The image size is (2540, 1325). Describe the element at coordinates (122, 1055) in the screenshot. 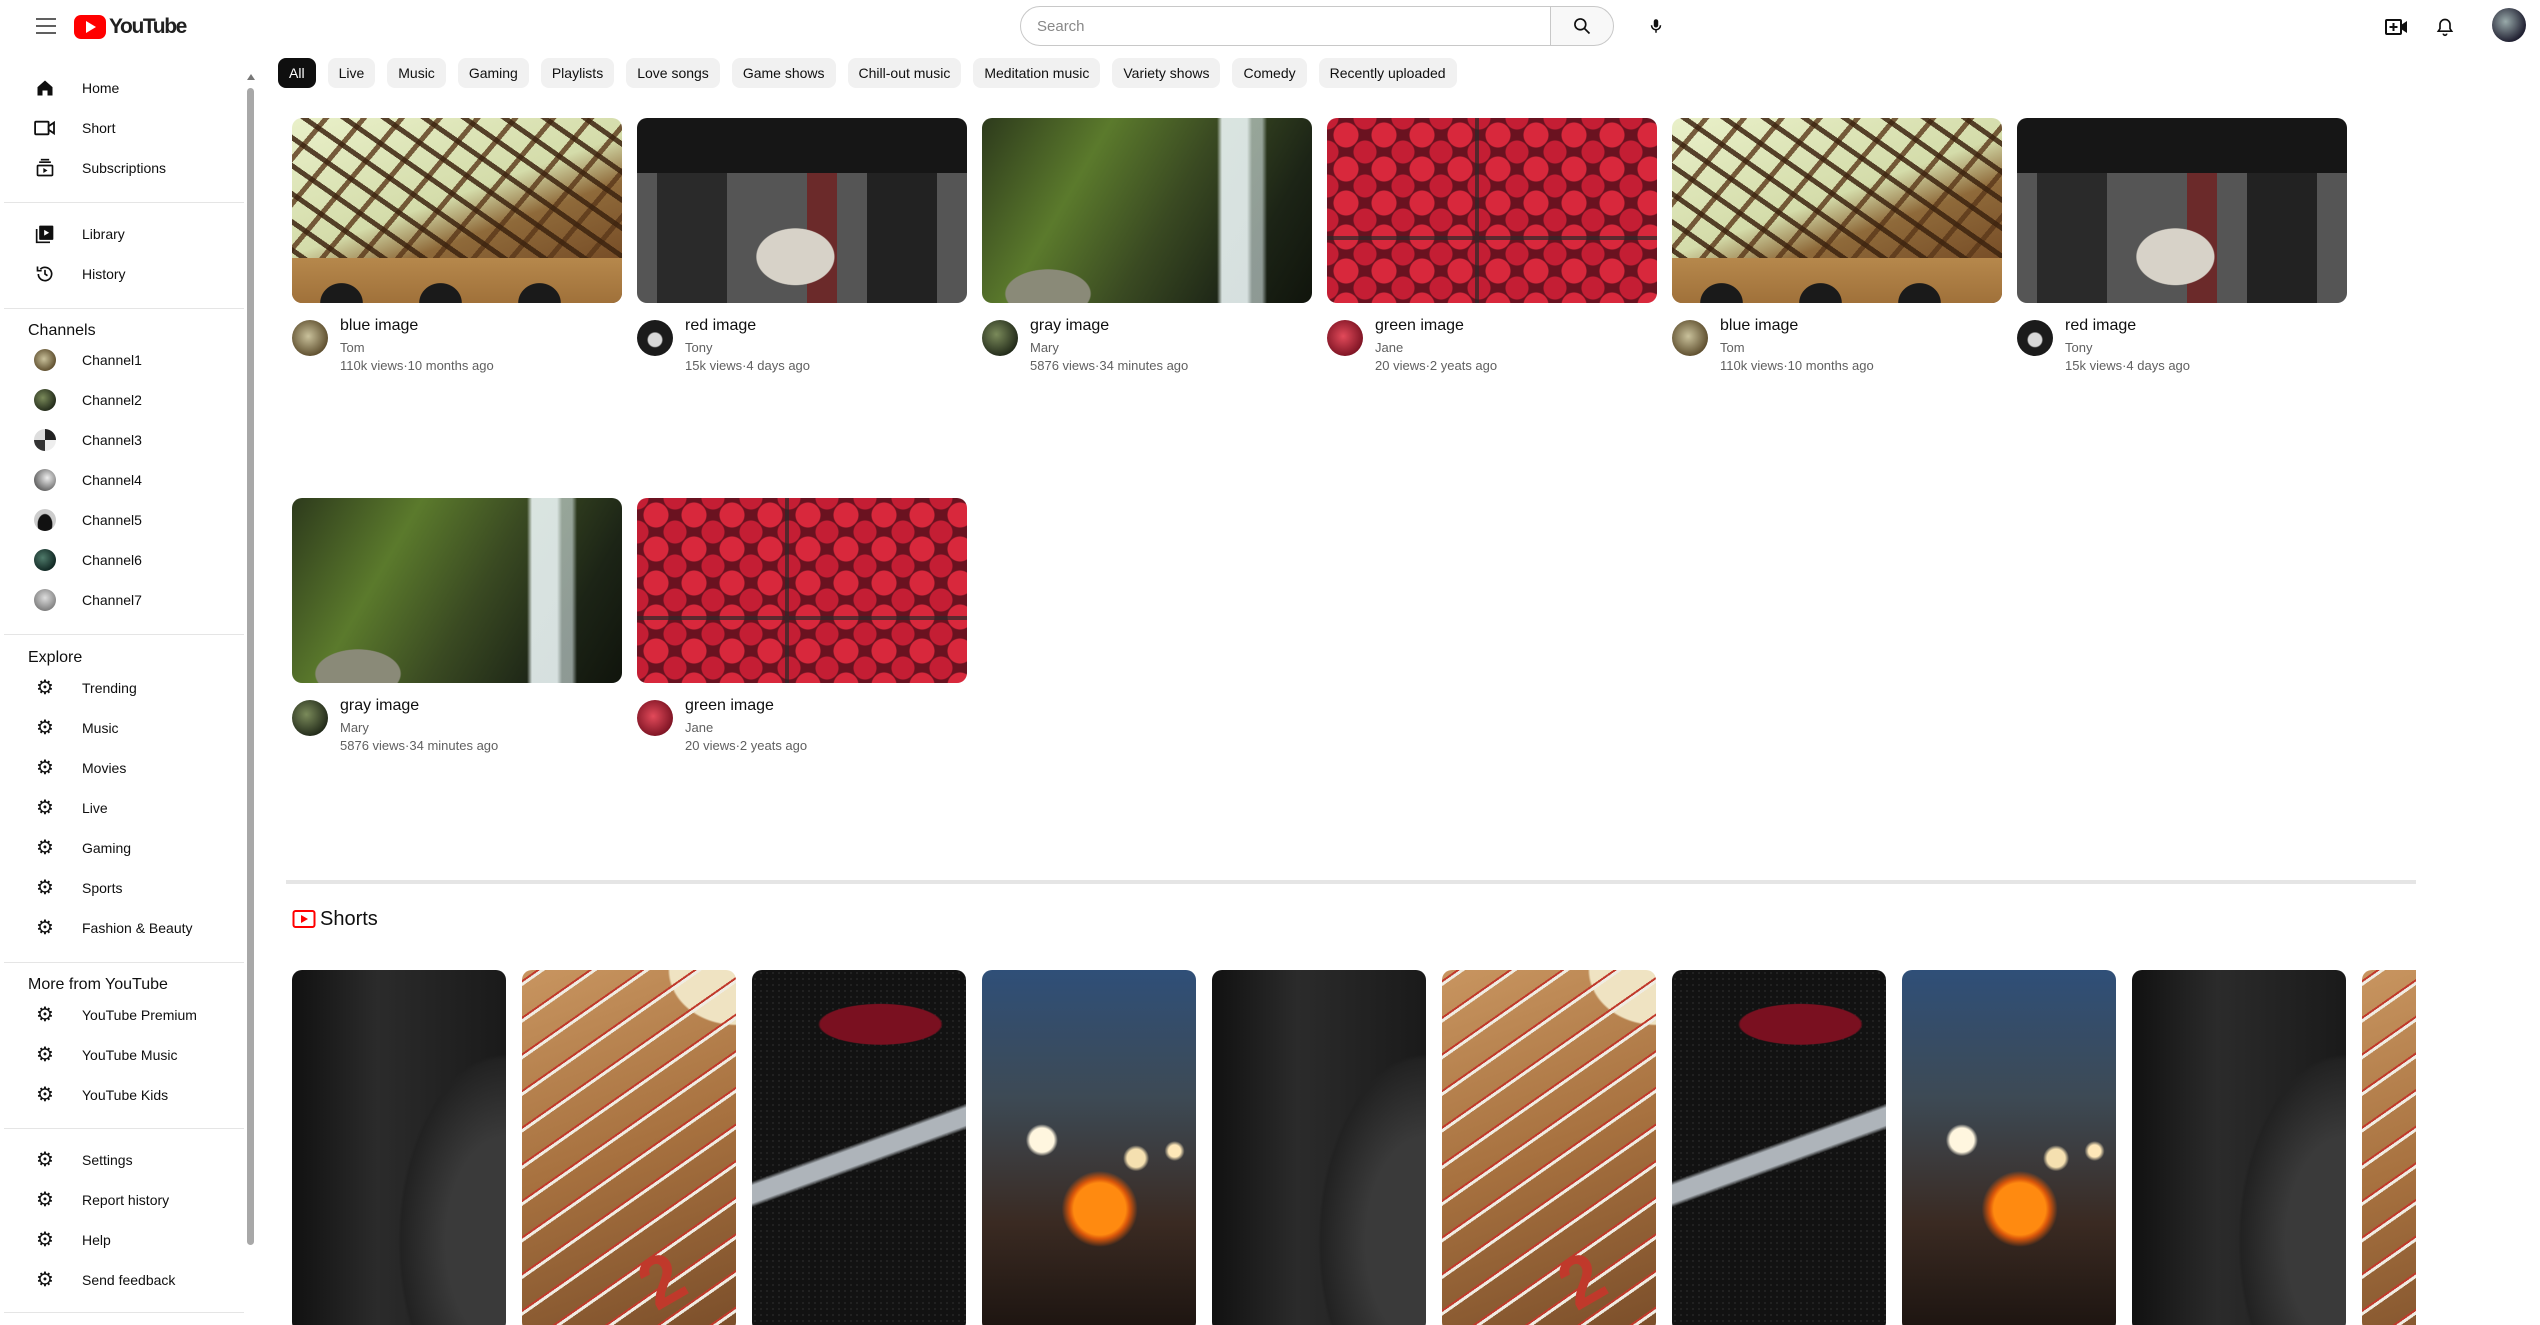

I see `sidebar-item-youtube-music: ⚙ YouTube Music` at that location.